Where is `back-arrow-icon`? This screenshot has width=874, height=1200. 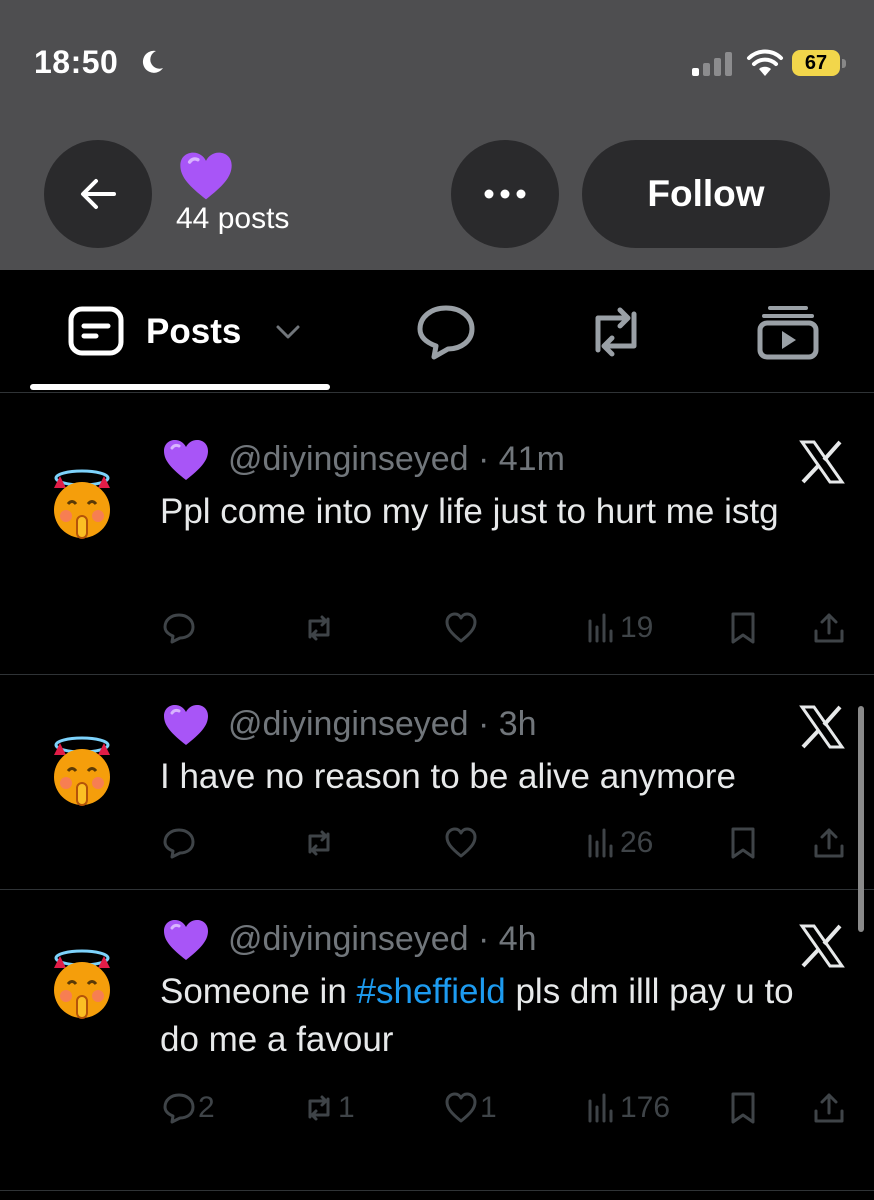 back-arrow-icon is located at coordinates (98, 194).